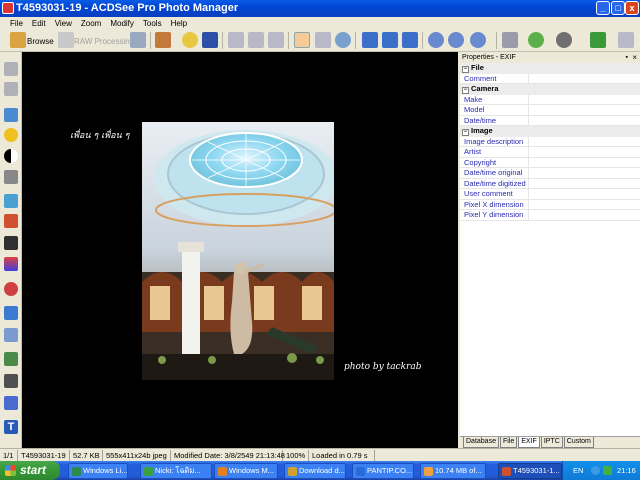 This screenshot has width=640, height=480. I want to click on text-tool-icon: T, so click(11, 427).